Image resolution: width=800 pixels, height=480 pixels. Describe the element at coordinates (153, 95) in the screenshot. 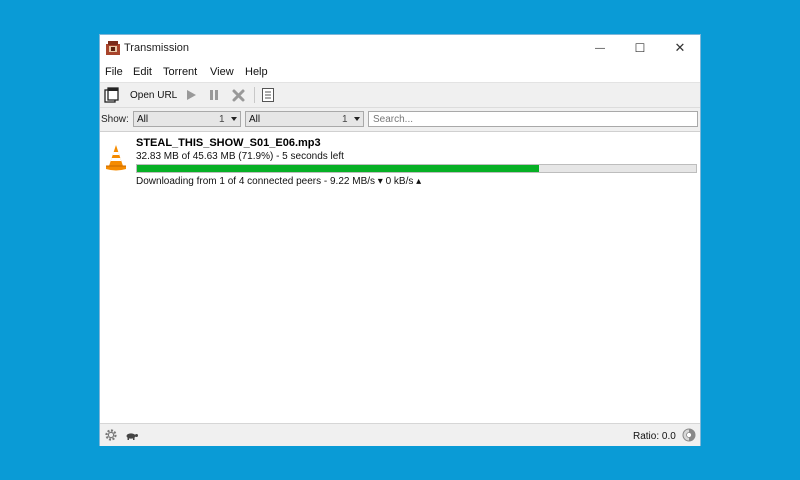

I see `open-url-button: Open URL` at that location.